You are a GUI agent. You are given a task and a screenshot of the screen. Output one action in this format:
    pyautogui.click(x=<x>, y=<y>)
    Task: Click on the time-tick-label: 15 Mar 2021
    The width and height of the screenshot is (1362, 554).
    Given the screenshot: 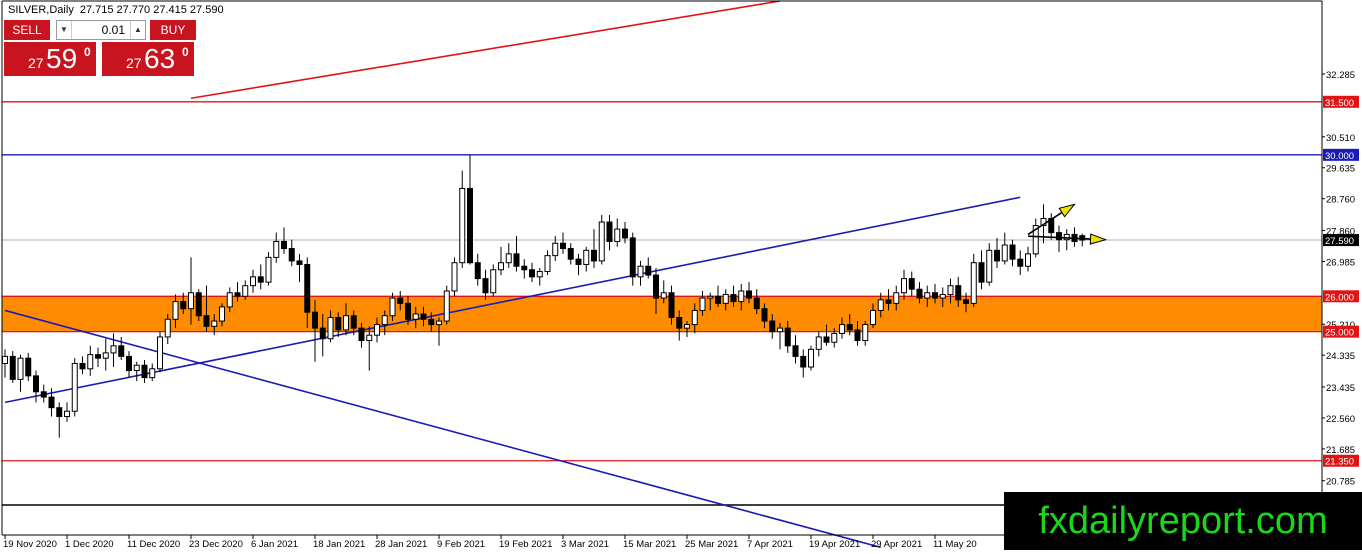 What is the action you would take?
    pyautogui.click(x=649, y=544)
    